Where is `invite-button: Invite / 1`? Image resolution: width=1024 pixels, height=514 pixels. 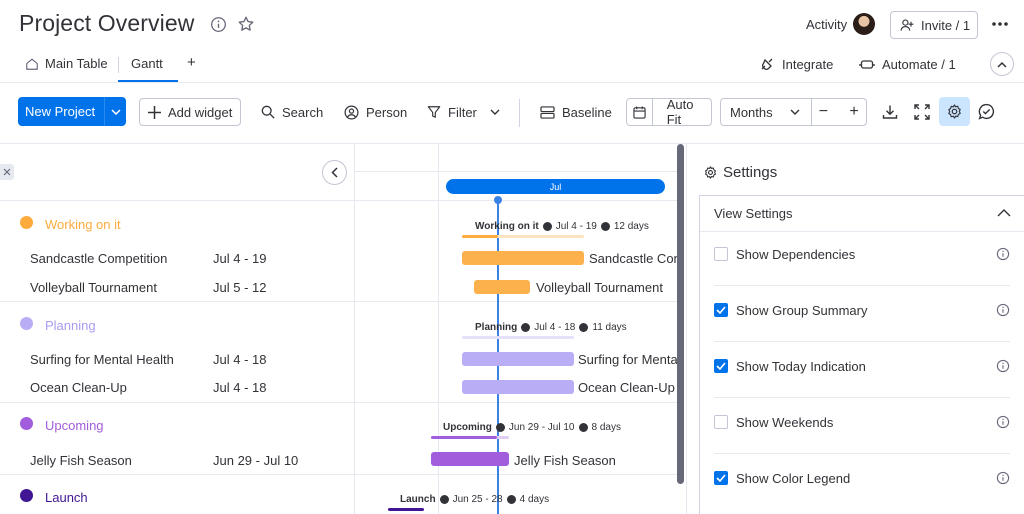 invite-button: Invite / 1 is located at coordinates (934, 25).